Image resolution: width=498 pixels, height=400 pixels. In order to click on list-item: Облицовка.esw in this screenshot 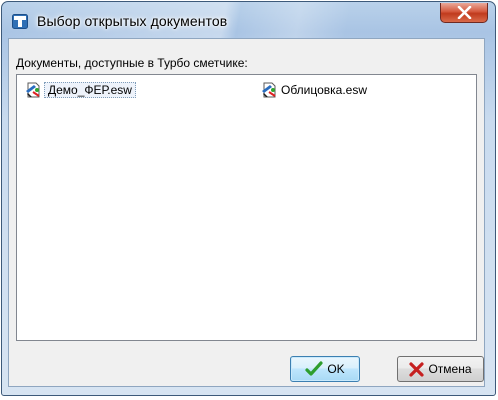, I will do `click(314, 89)`.